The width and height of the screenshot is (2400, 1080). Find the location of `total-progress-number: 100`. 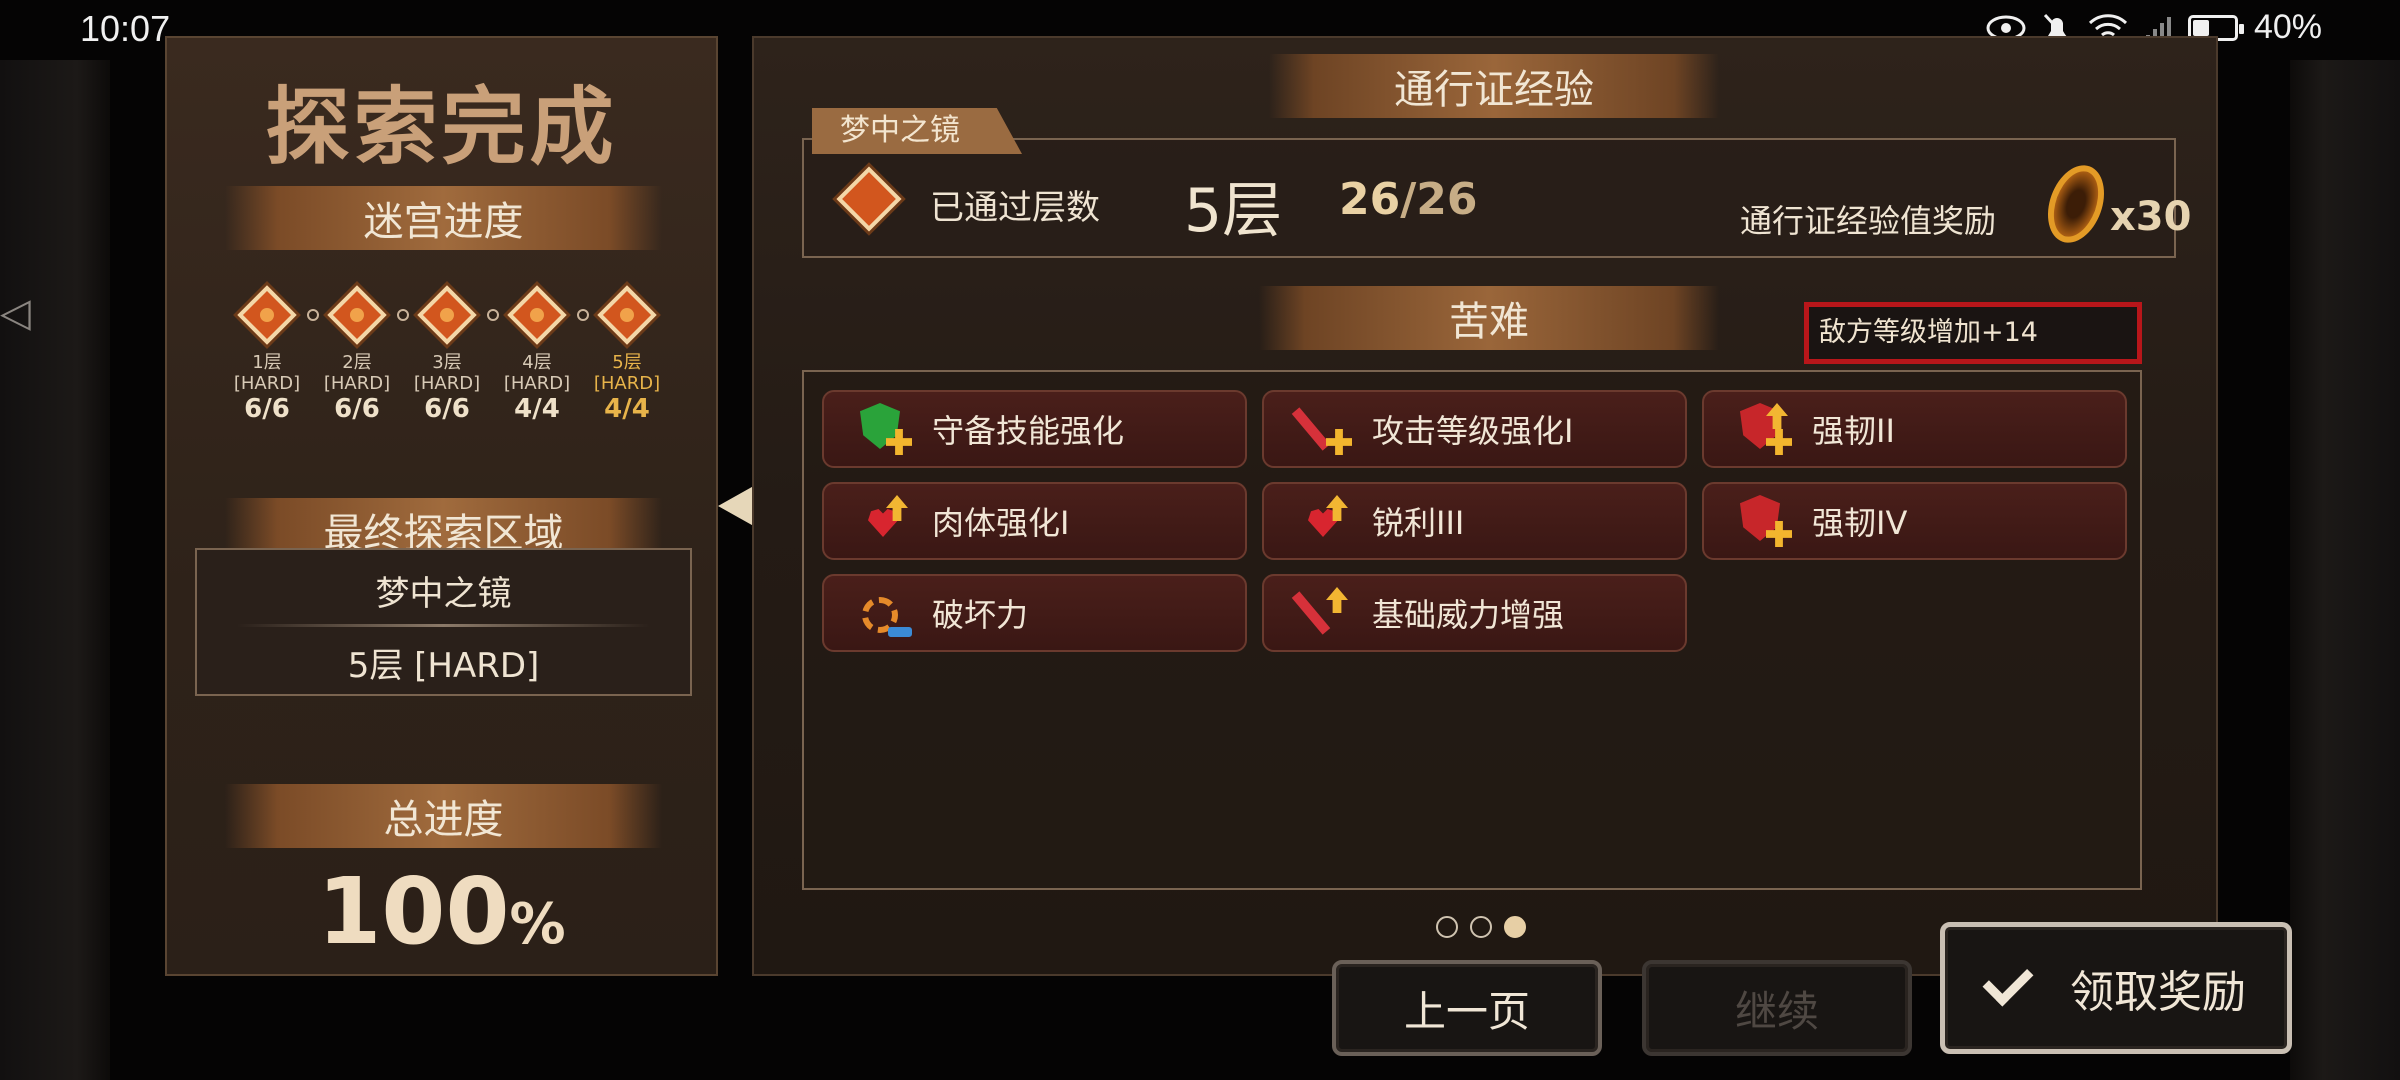

total-progress-number: 100 is located at coordinates (413, 911).